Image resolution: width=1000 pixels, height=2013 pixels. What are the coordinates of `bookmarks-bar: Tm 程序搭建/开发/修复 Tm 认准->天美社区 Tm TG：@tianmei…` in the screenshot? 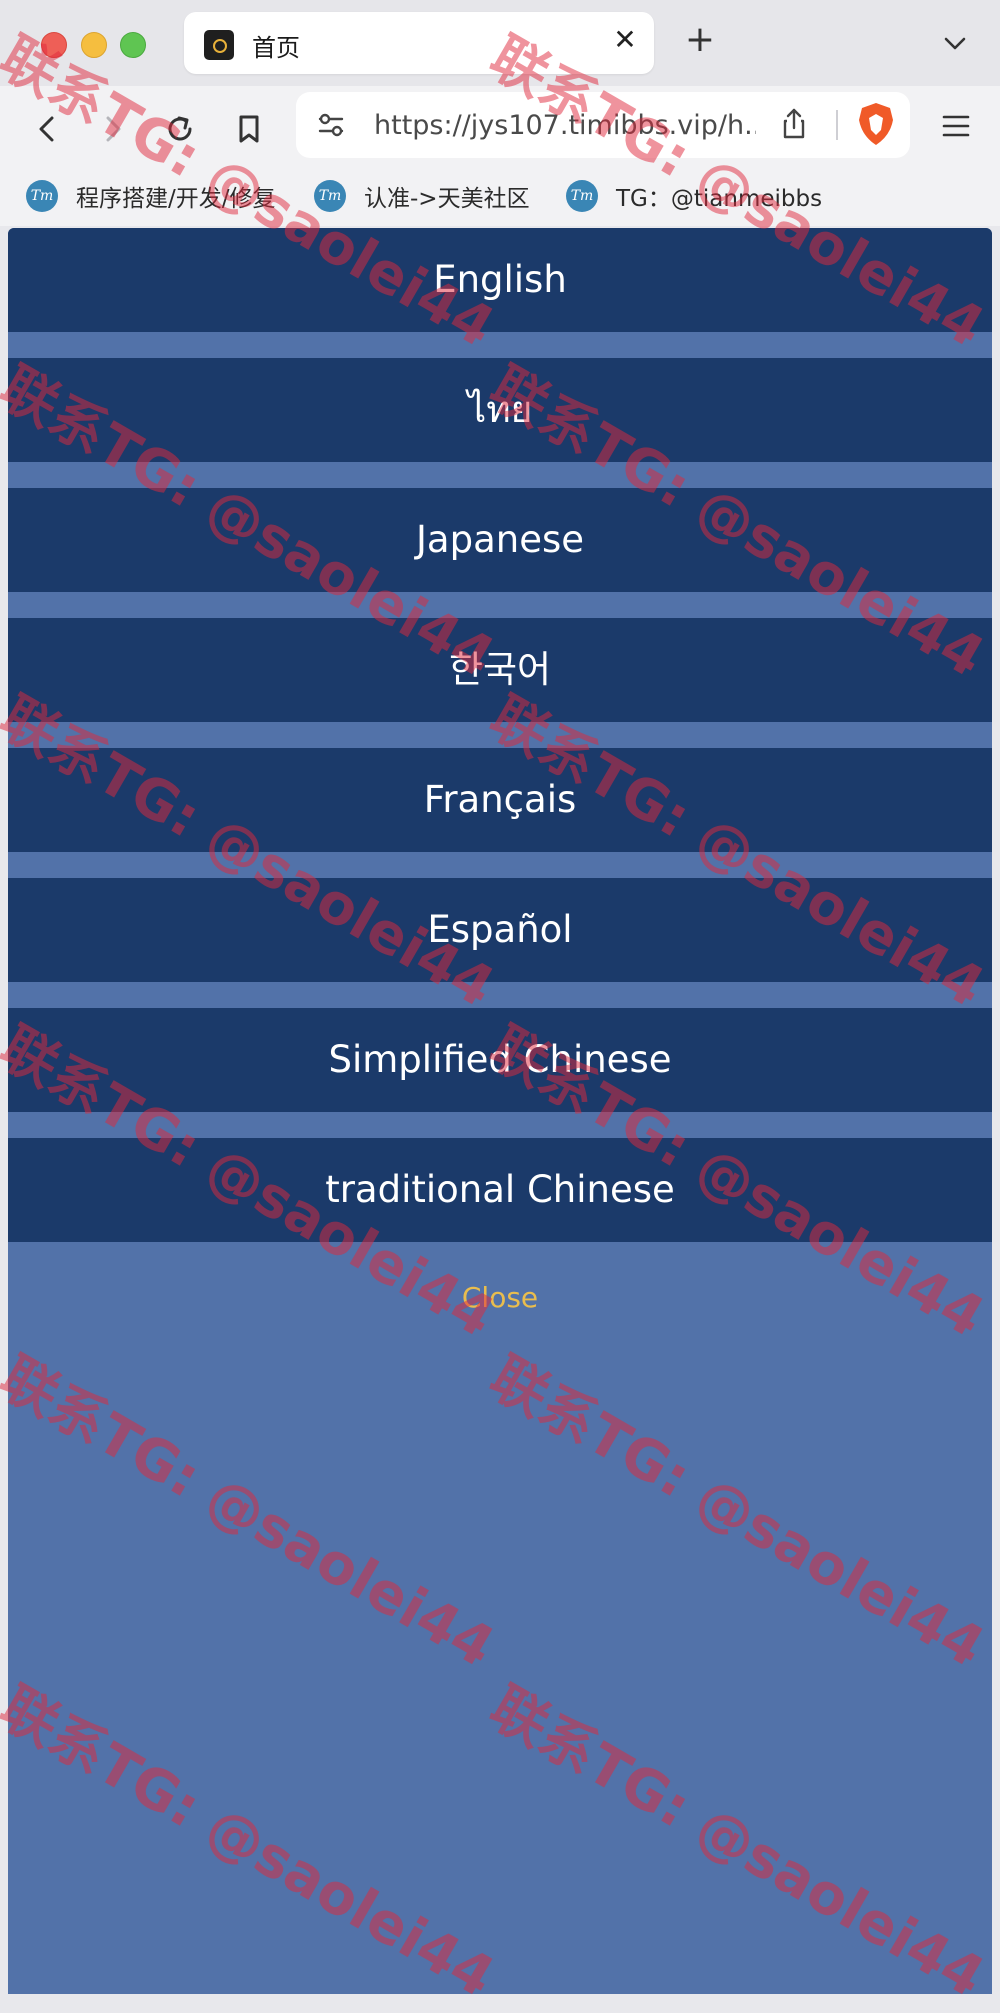 It's located at (500, 199).